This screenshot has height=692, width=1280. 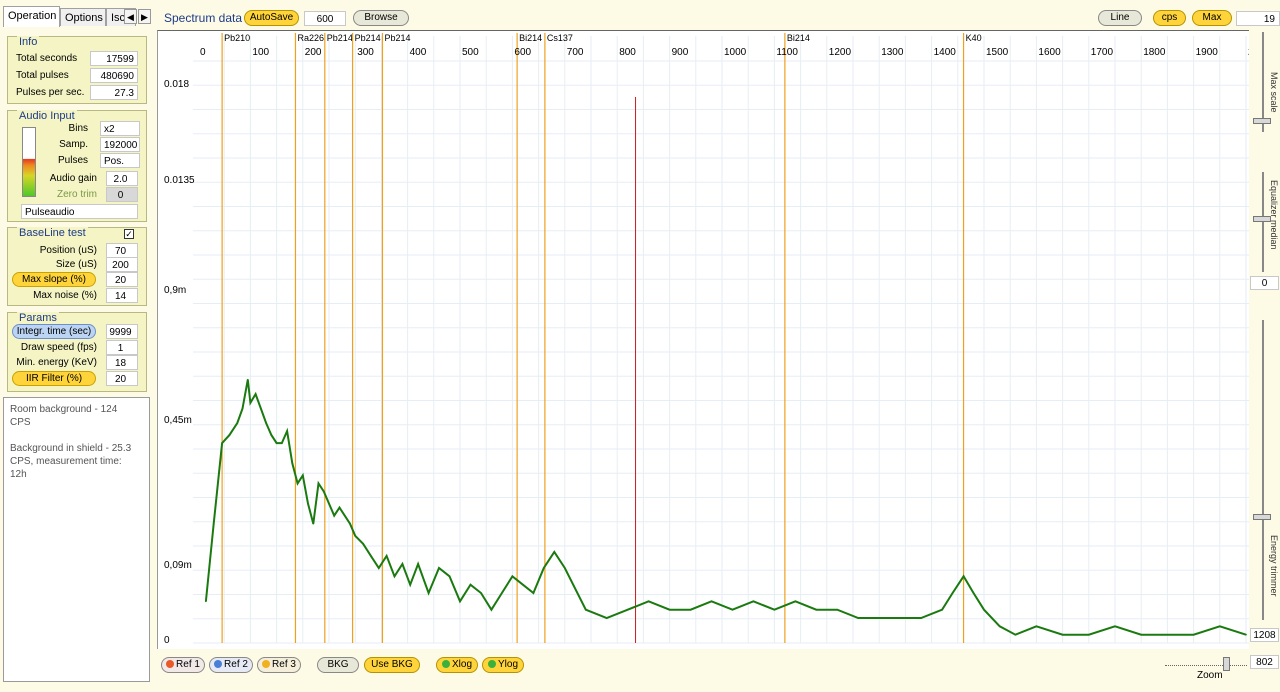 What do you see at coordinates (42, 75) in the screenshot?
I see `total-pulses-label: Total pulses` at bounding box center [42, 75].